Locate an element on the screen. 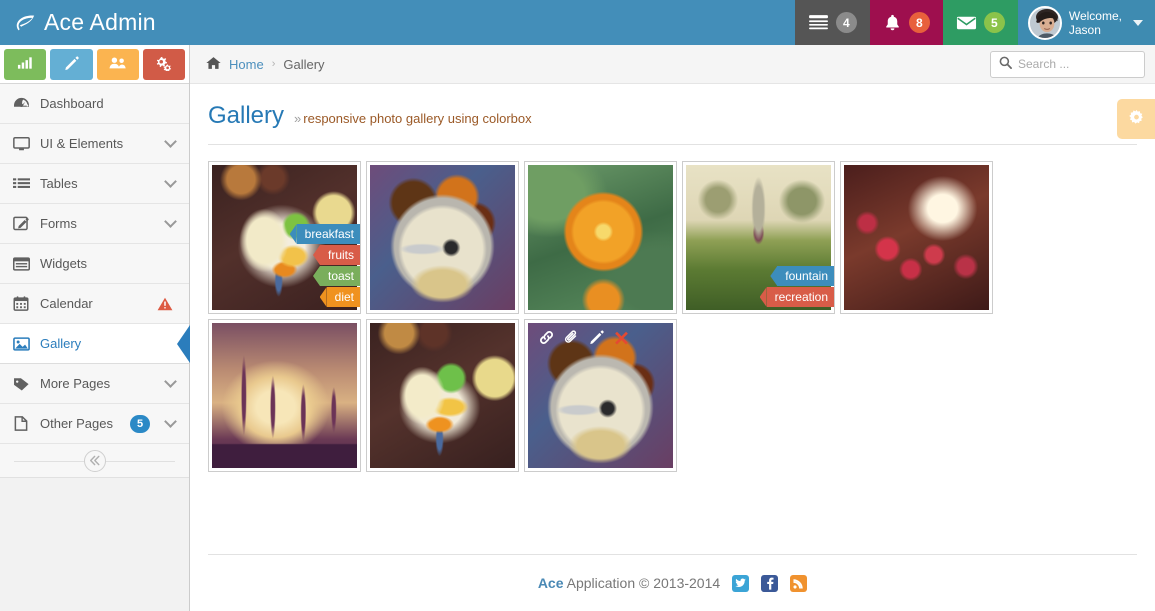 Image resolution: width=1155 pixels, height=611 pixels. sidebar-item-calendar: Calendar is located at coordinates (94, 304).